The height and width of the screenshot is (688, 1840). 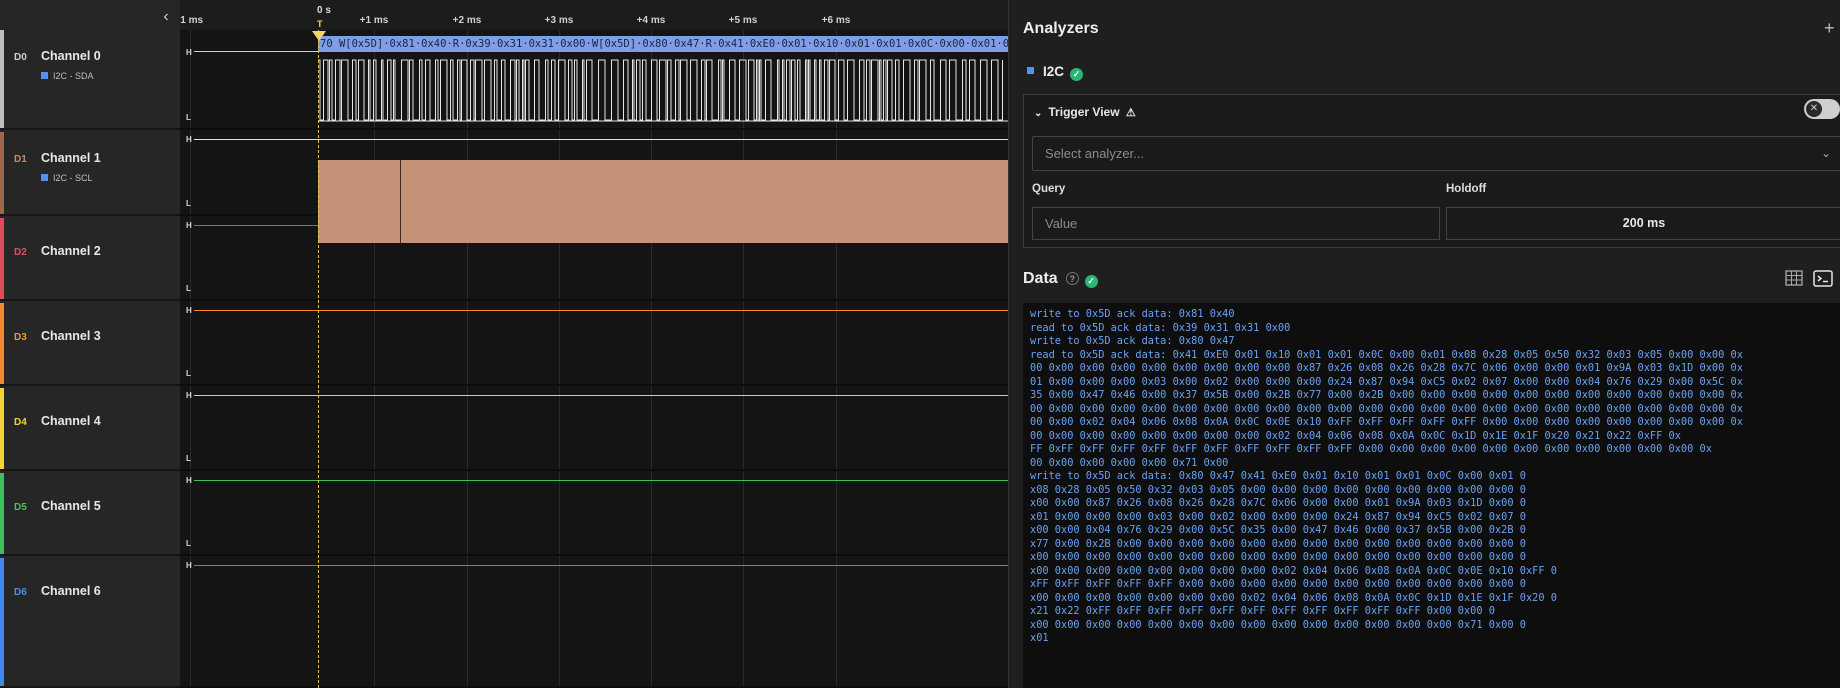 What do you see at coordinates (1040, 278) in the screenshot?
I see `data-title-text: Data` at bounding box center [1040, 278].